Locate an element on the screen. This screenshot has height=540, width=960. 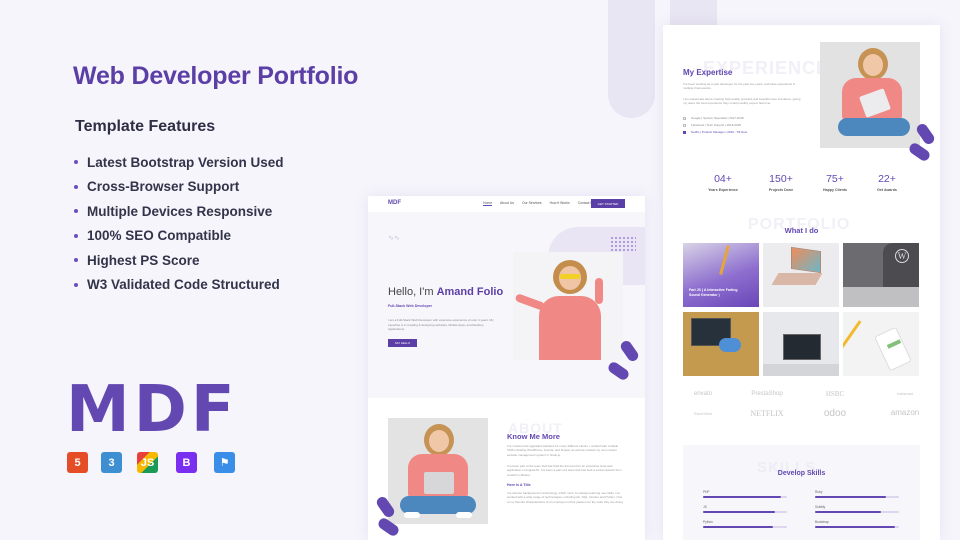
nav-how-it-works: How It Works is located at coordinates (560, 203).